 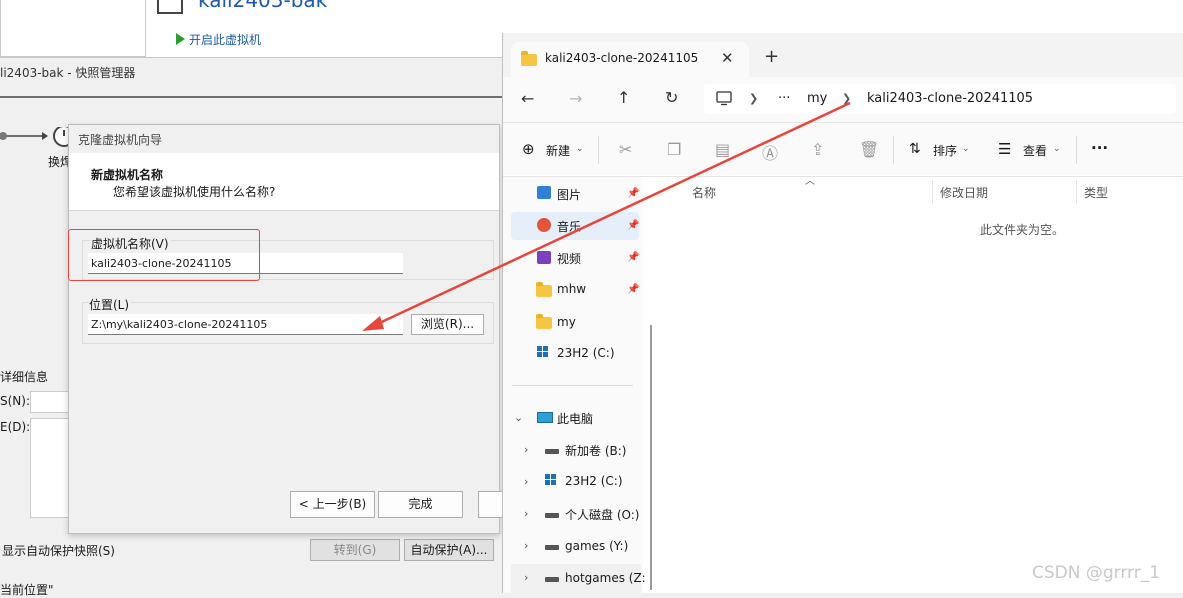 I want to click on nav-item-videos: 视频, so click(x=569, y=258).